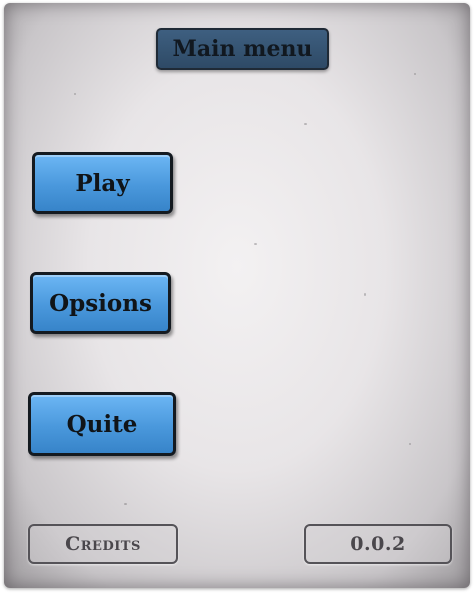 The width and height of the screenshot is (474, 593). What do you see at coordinates (102, 183) in the screenshot?
I see `play-button: Play` at bounding box center [102, 183].